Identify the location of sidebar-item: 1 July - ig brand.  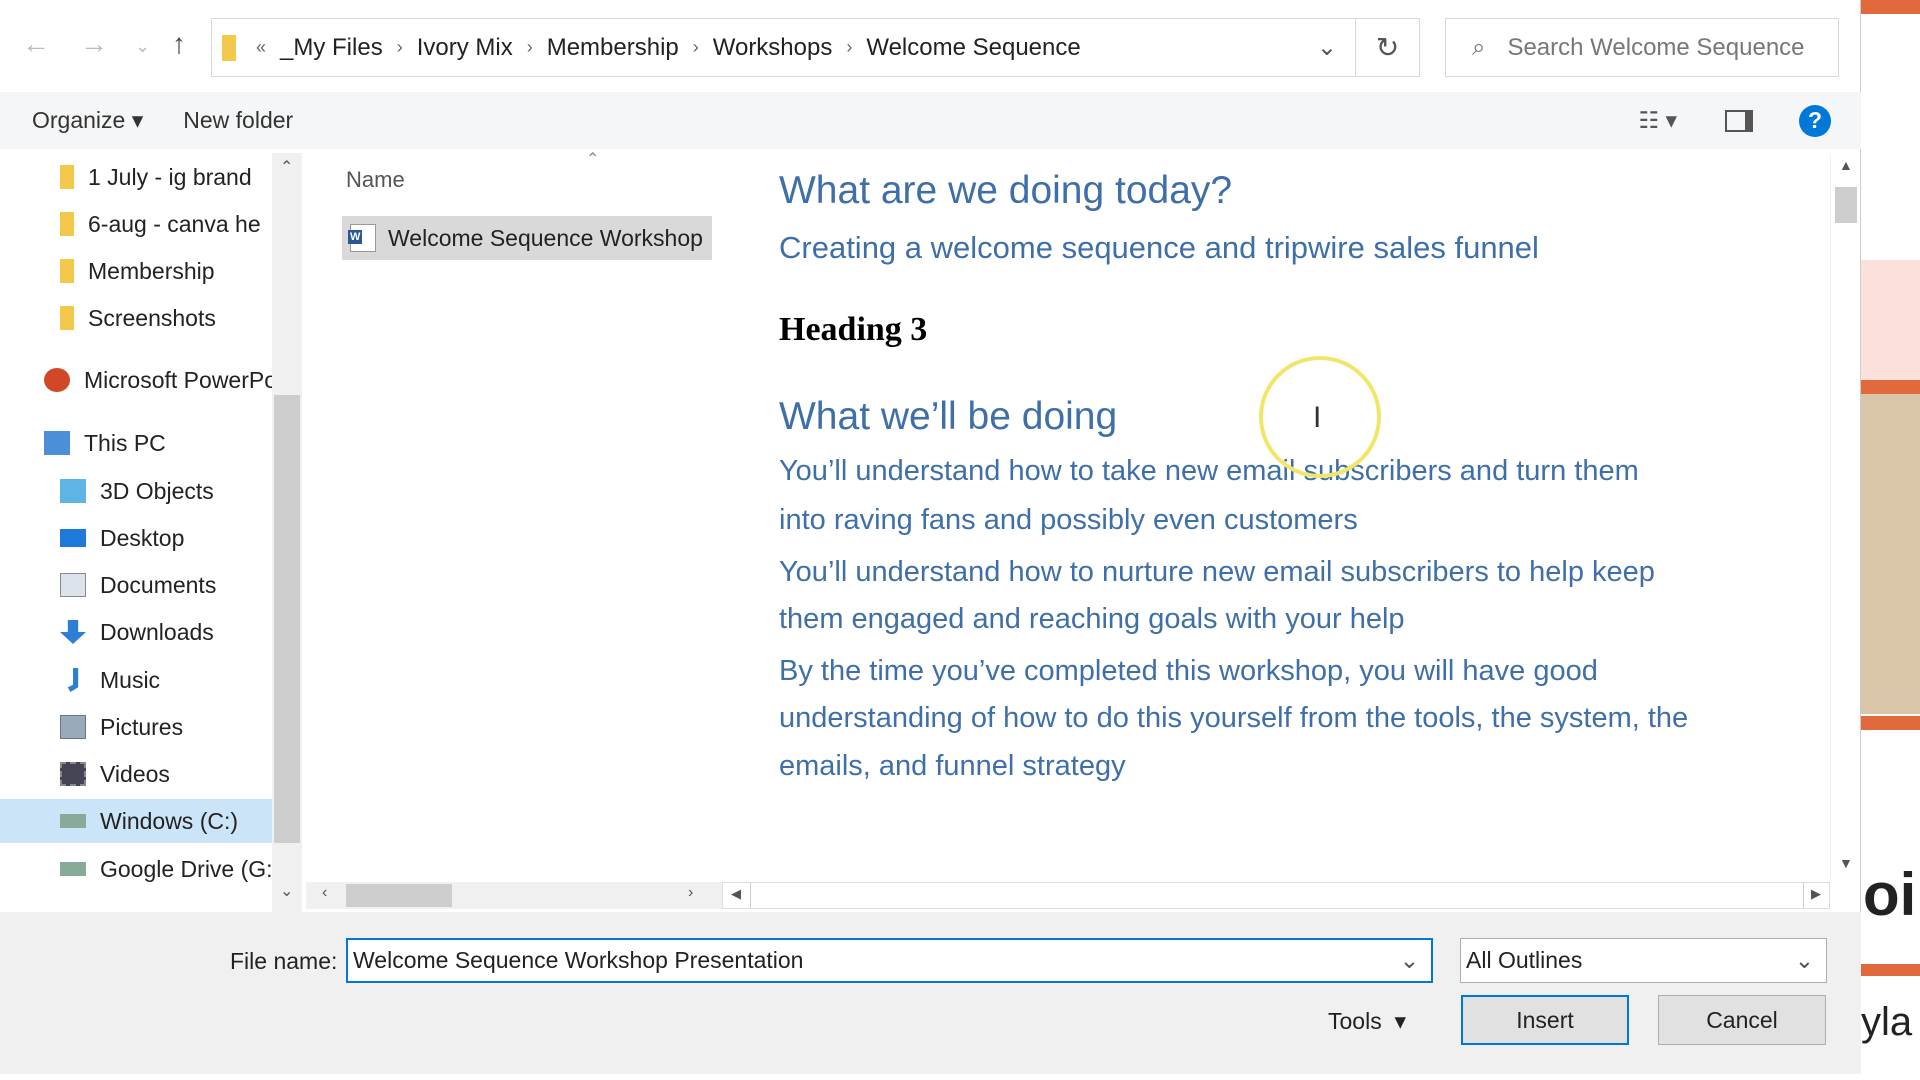
(136, 177).